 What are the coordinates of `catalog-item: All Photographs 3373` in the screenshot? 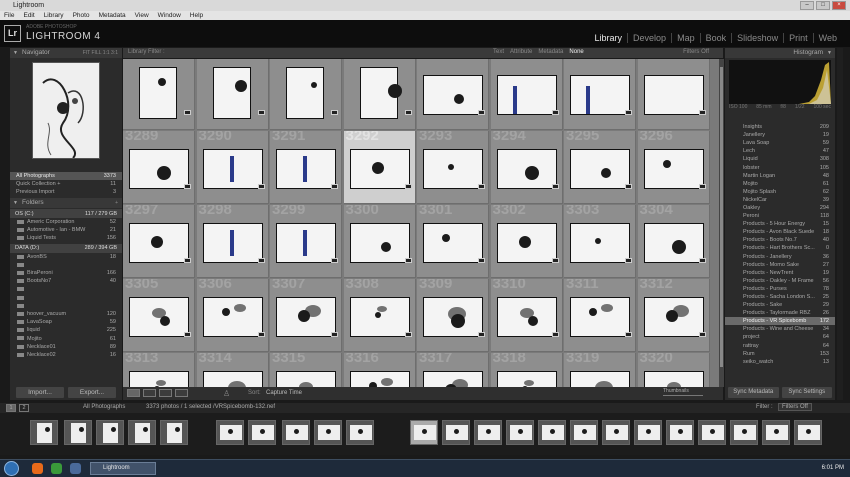 It's located at (66, 176).